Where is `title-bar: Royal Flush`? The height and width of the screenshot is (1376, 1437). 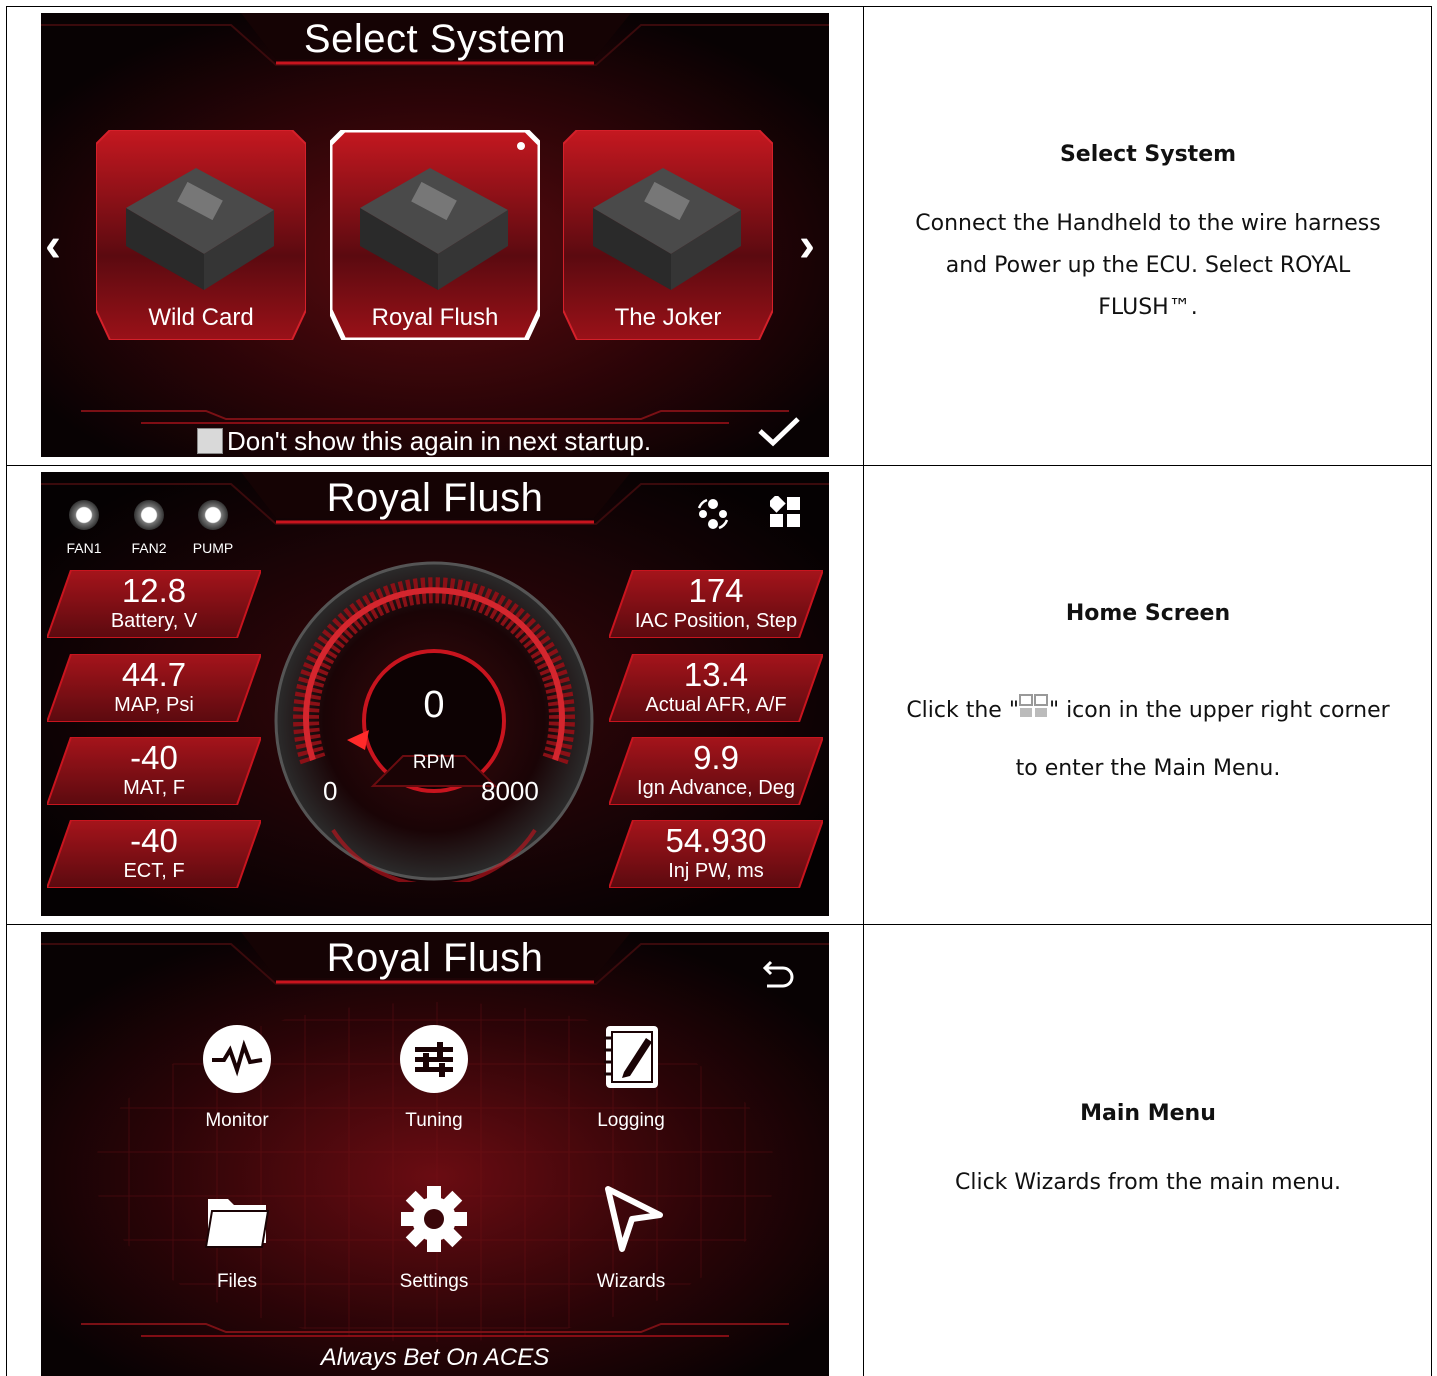
title-bar: Royal Flush is located at coordinates (435, 967).